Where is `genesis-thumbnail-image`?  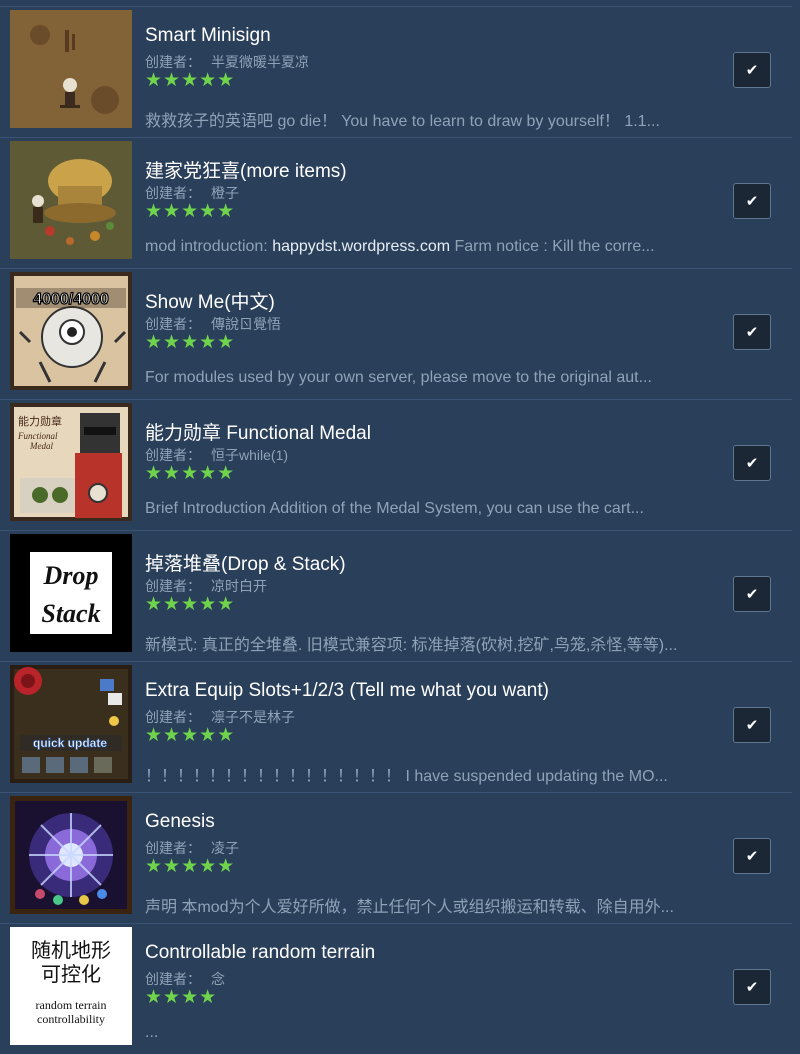 genesis-thumbnail-image is located at coordinates (71, 855).